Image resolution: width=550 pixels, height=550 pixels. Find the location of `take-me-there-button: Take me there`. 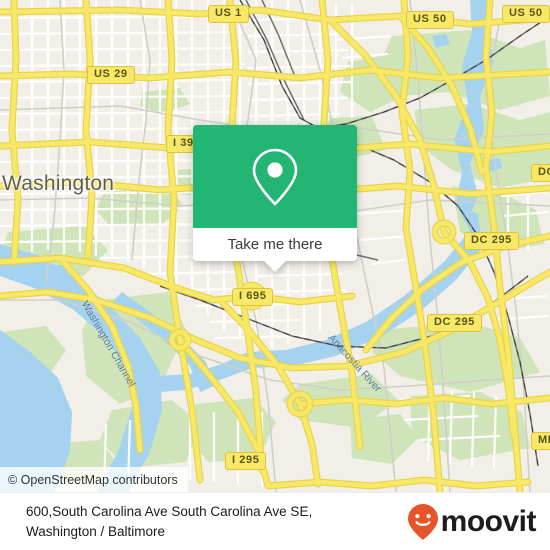

take-me-there-button: Take me there is located at coordinates (275, 244).